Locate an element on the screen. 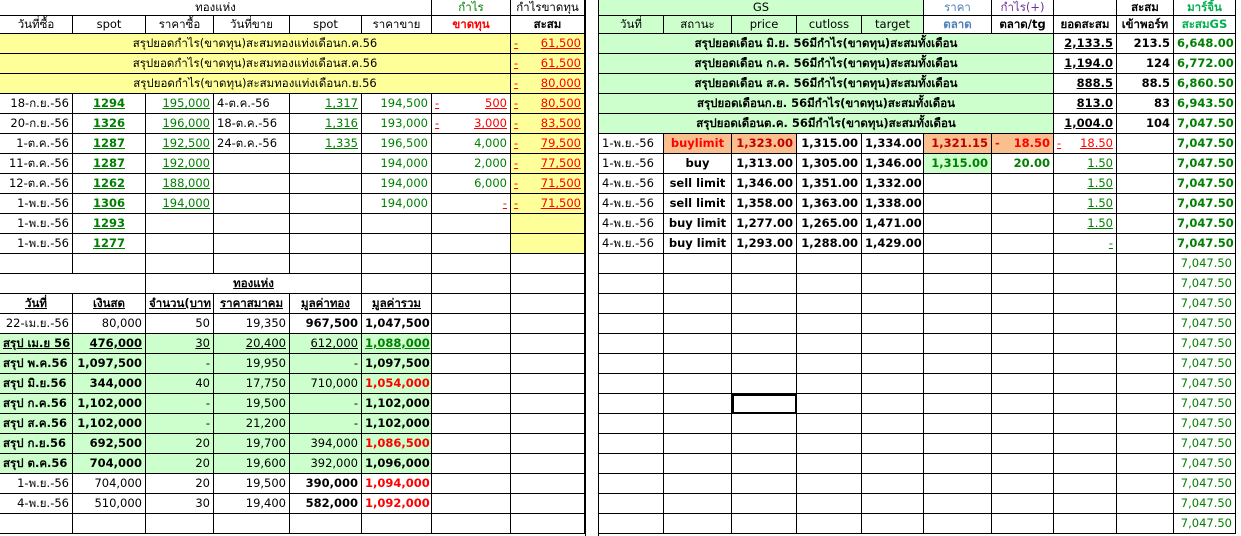  group-header-profit: กำไร is located at coordinates (471, 8).